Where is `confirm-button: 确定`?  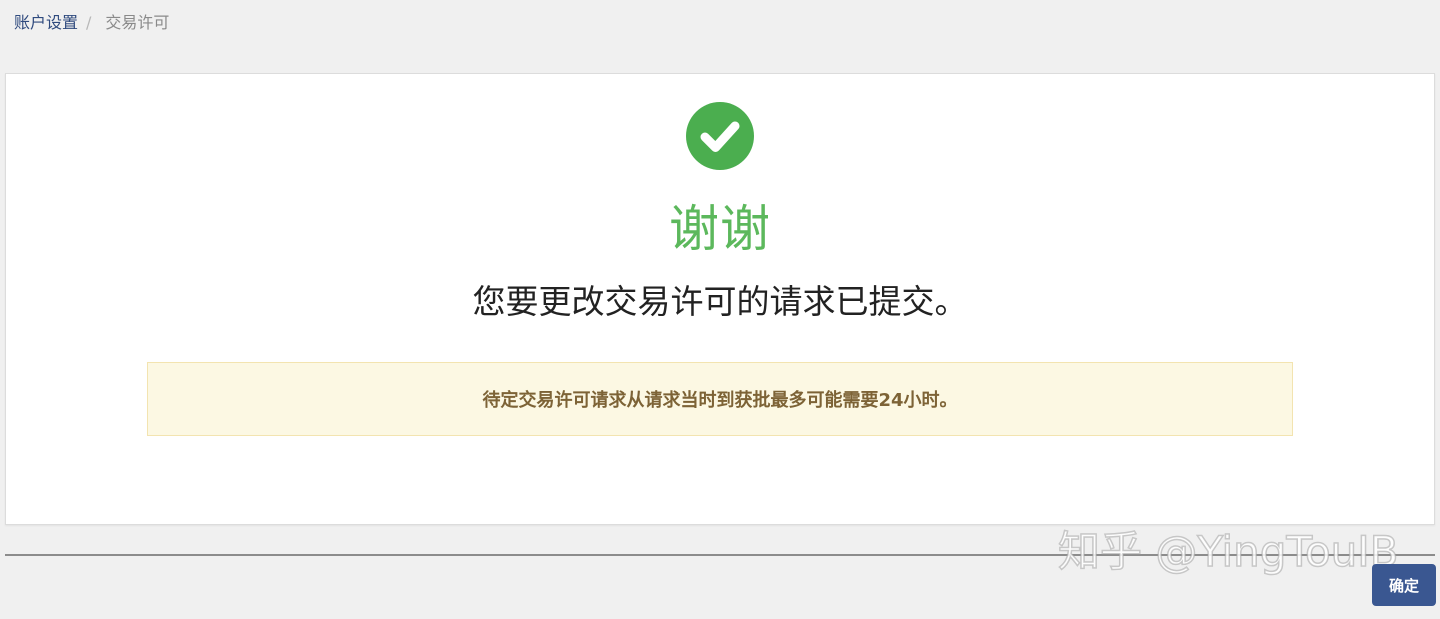
confirm-button: 确定 is located at coordinates (1404, 585).